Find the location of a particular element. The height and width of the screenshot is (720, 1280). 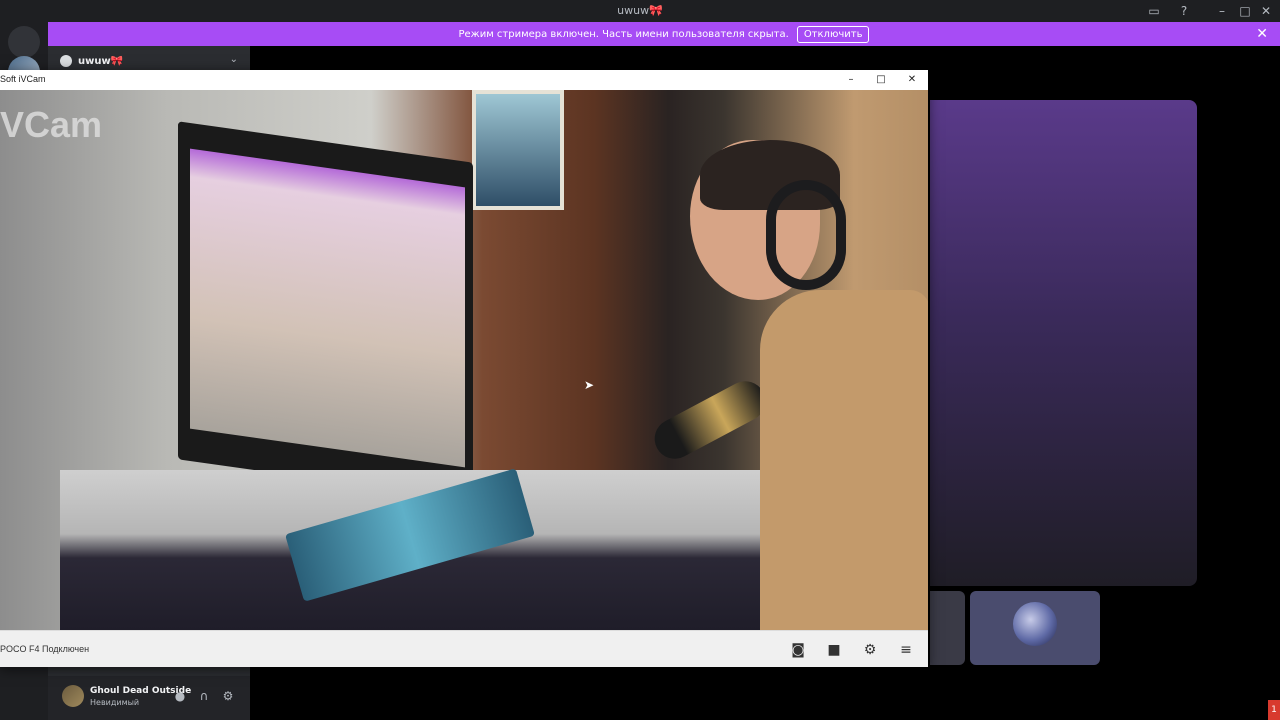

title-bar: uwuw🎀 ▭ ? – □ ✕ is located at coordinates (640, 11).